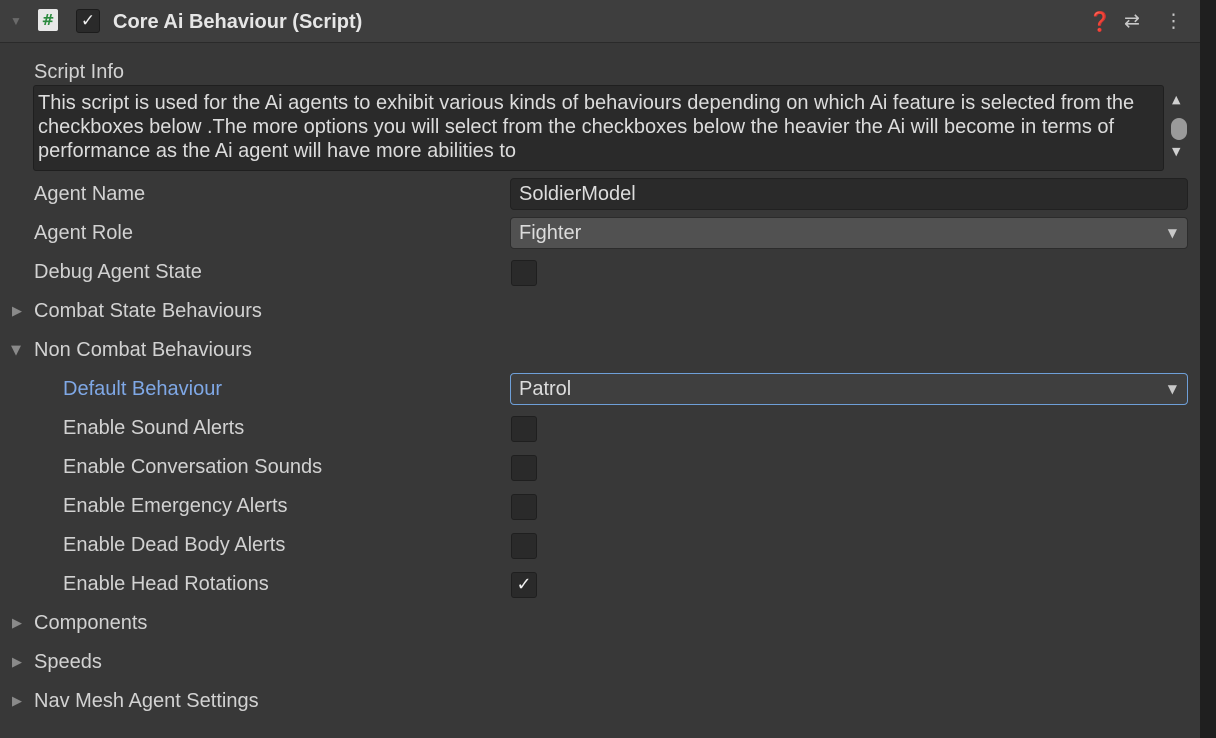  I want to click on help-icon: ❓, so click(1100, 21).